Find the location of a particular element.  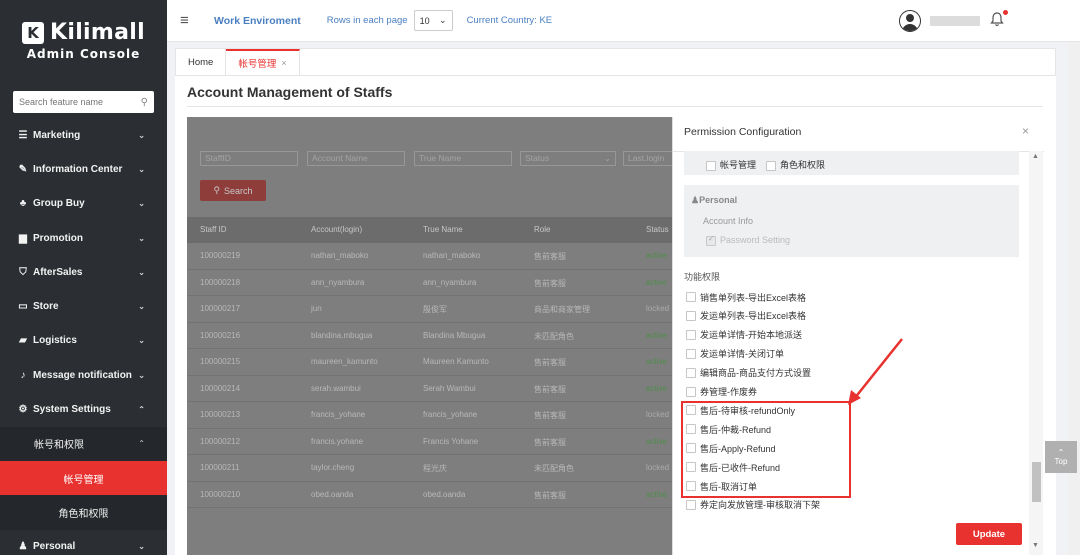

sidebar-item-information-center: ✎ Information Center ⌄ is located at coordinates (83, 169).